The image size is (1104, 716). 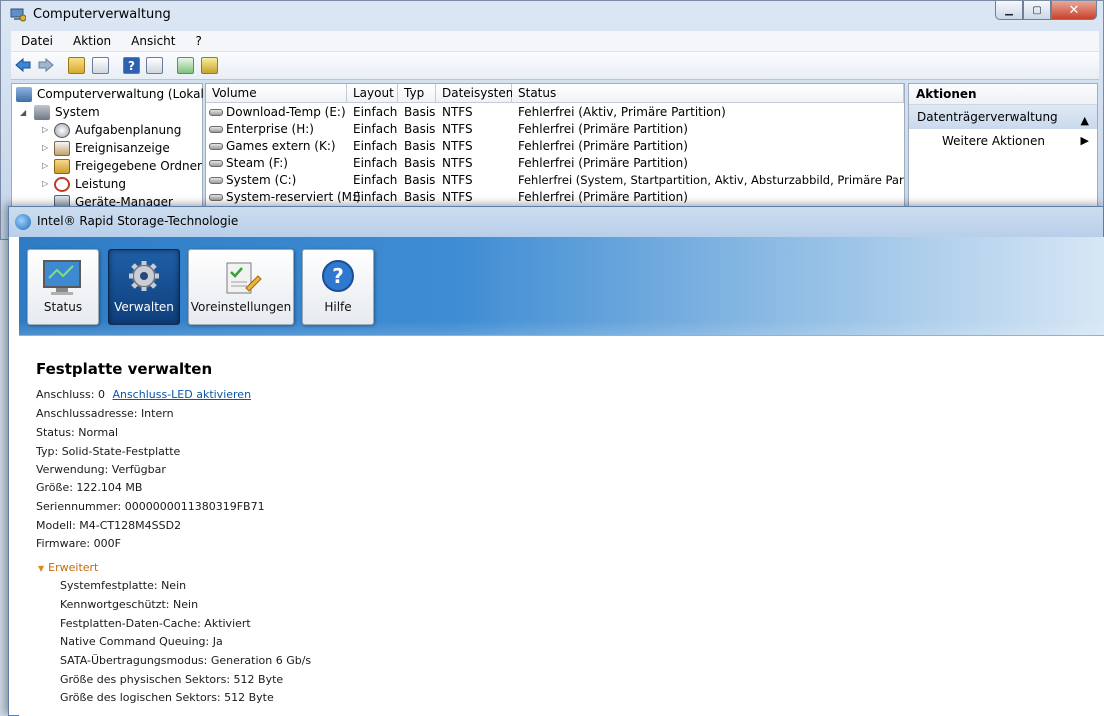 I want to click on column-header-type: Typ, so click(x=417, y=93).